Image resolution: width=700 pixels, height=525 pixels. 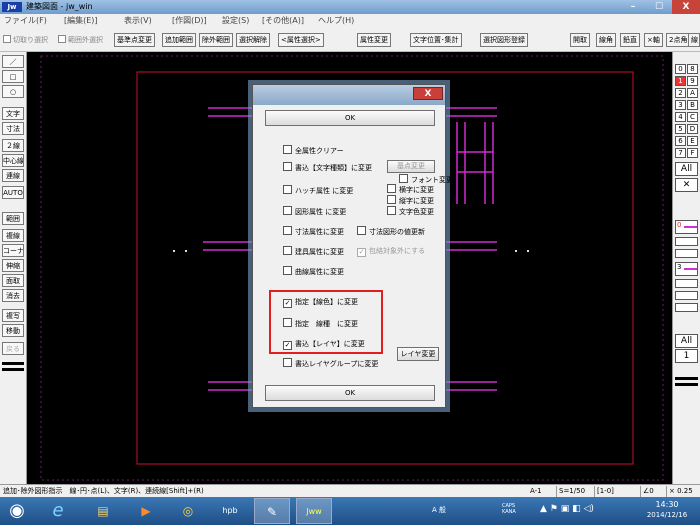 What do you see at coordinates (692, 81) in the screenshot?
I see `layer-9: 9` at bounding box center [692, 81].